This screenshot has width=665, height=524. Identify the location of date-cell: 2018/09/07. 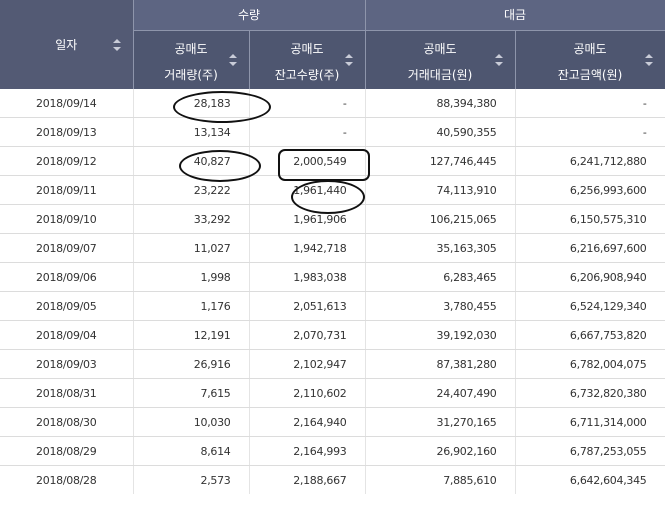
(67, 248).